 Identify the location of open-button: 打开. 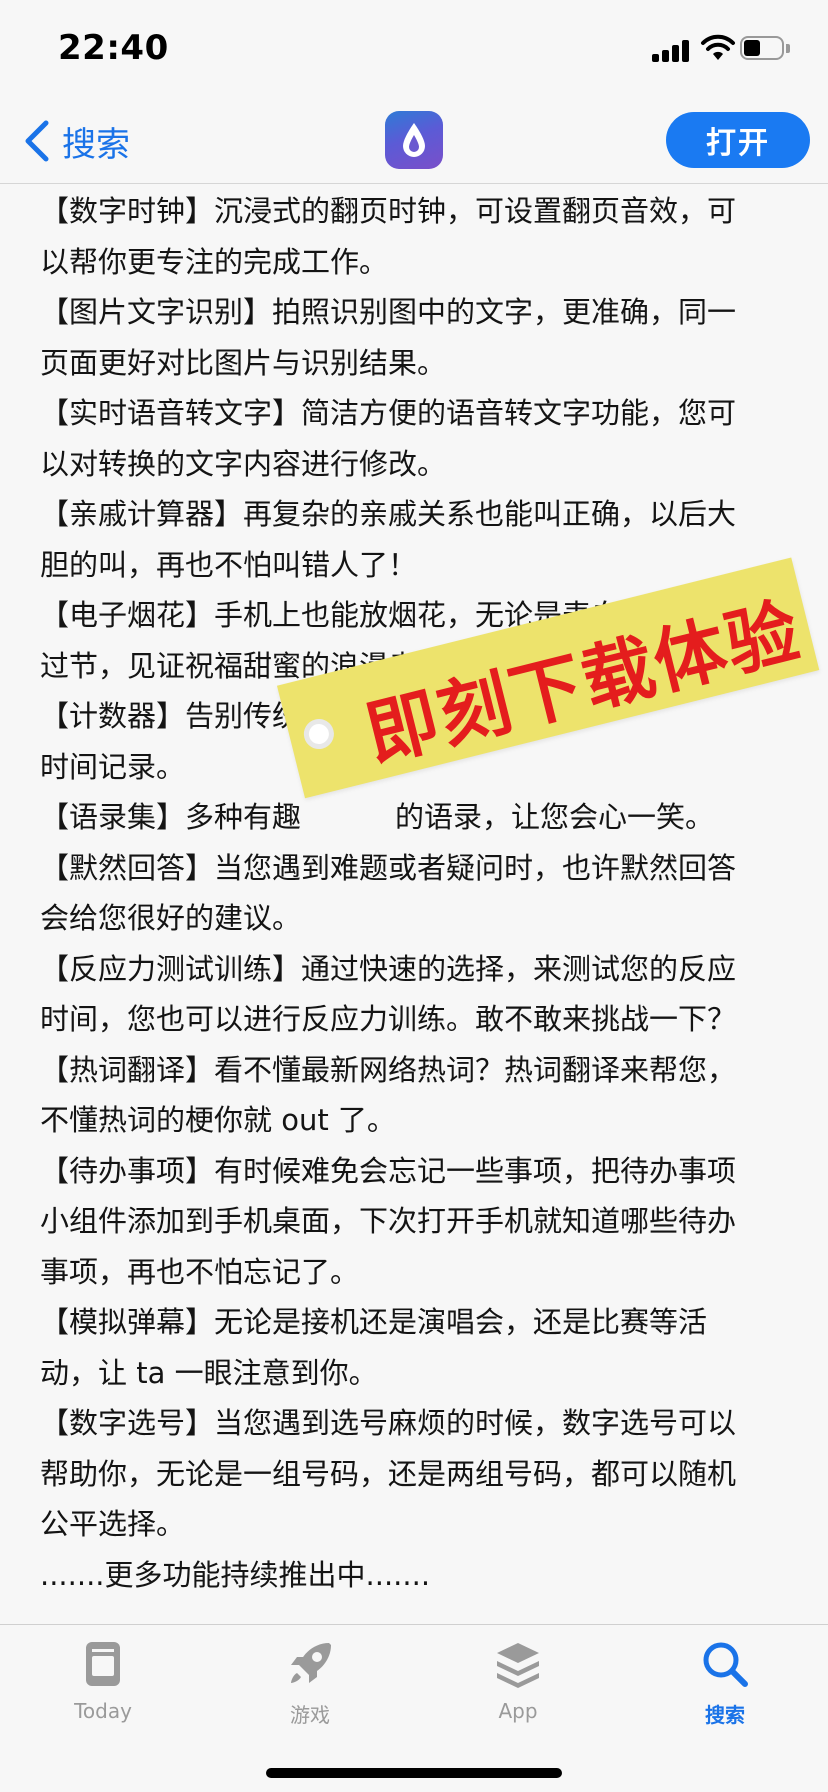
(738, 140).